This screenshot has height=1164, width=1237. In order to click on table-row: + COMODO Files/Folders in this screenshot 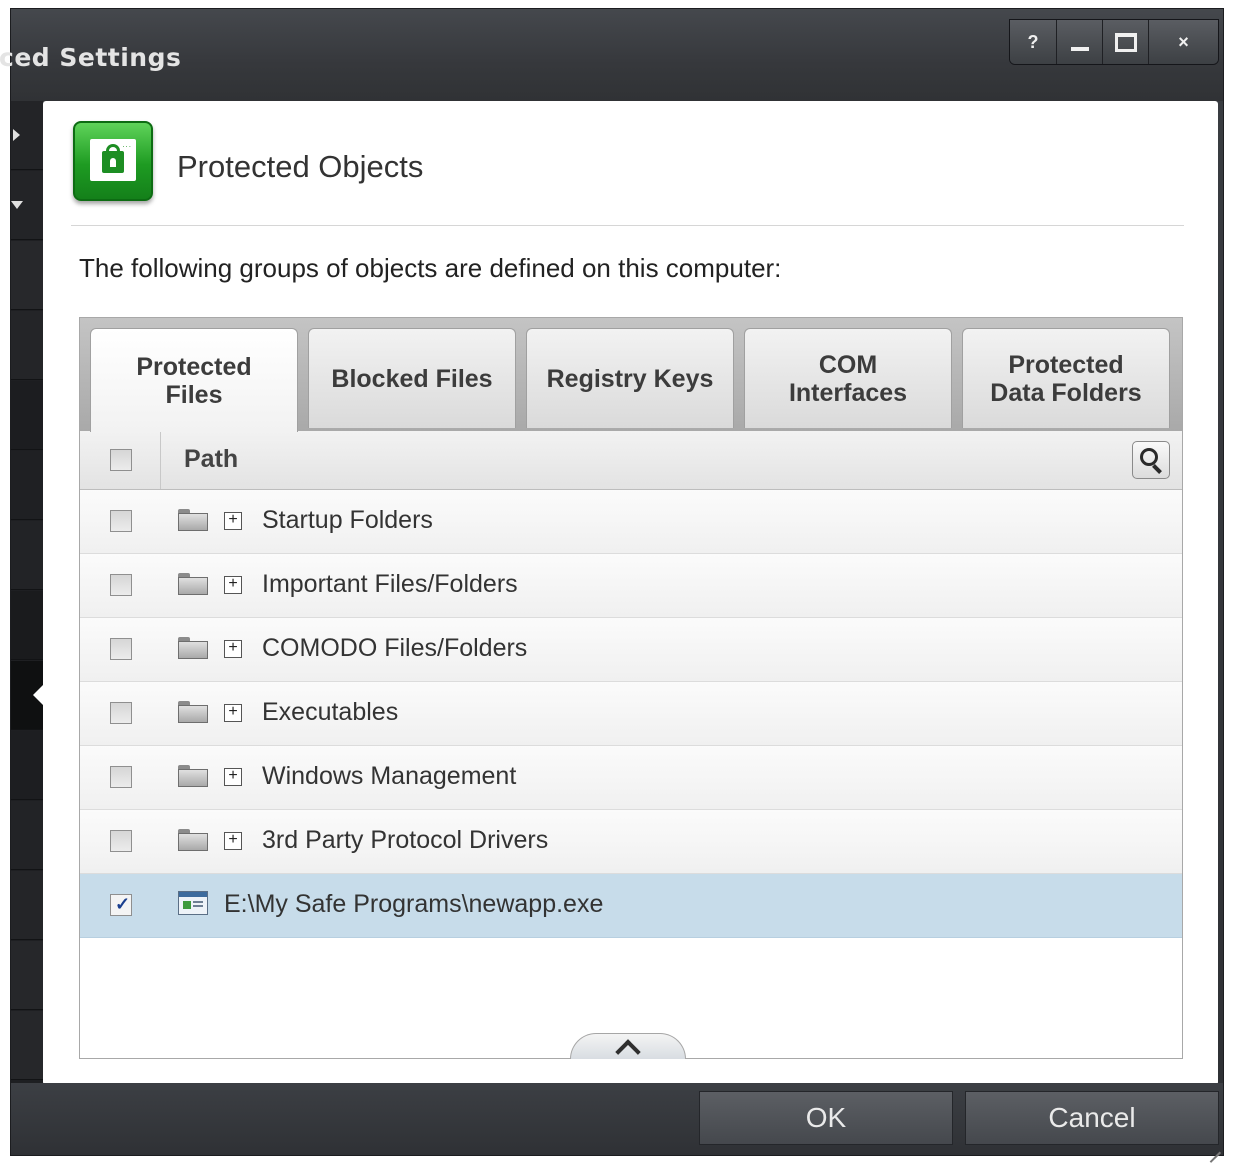, I will do `click(631, 650)`.